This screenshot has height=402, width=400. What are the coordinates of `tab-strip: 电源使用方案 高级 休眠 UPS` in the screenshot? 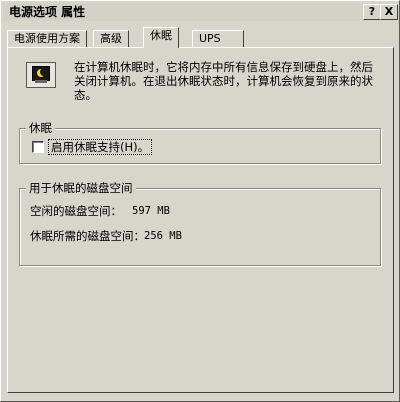 It's located at (203, 37).